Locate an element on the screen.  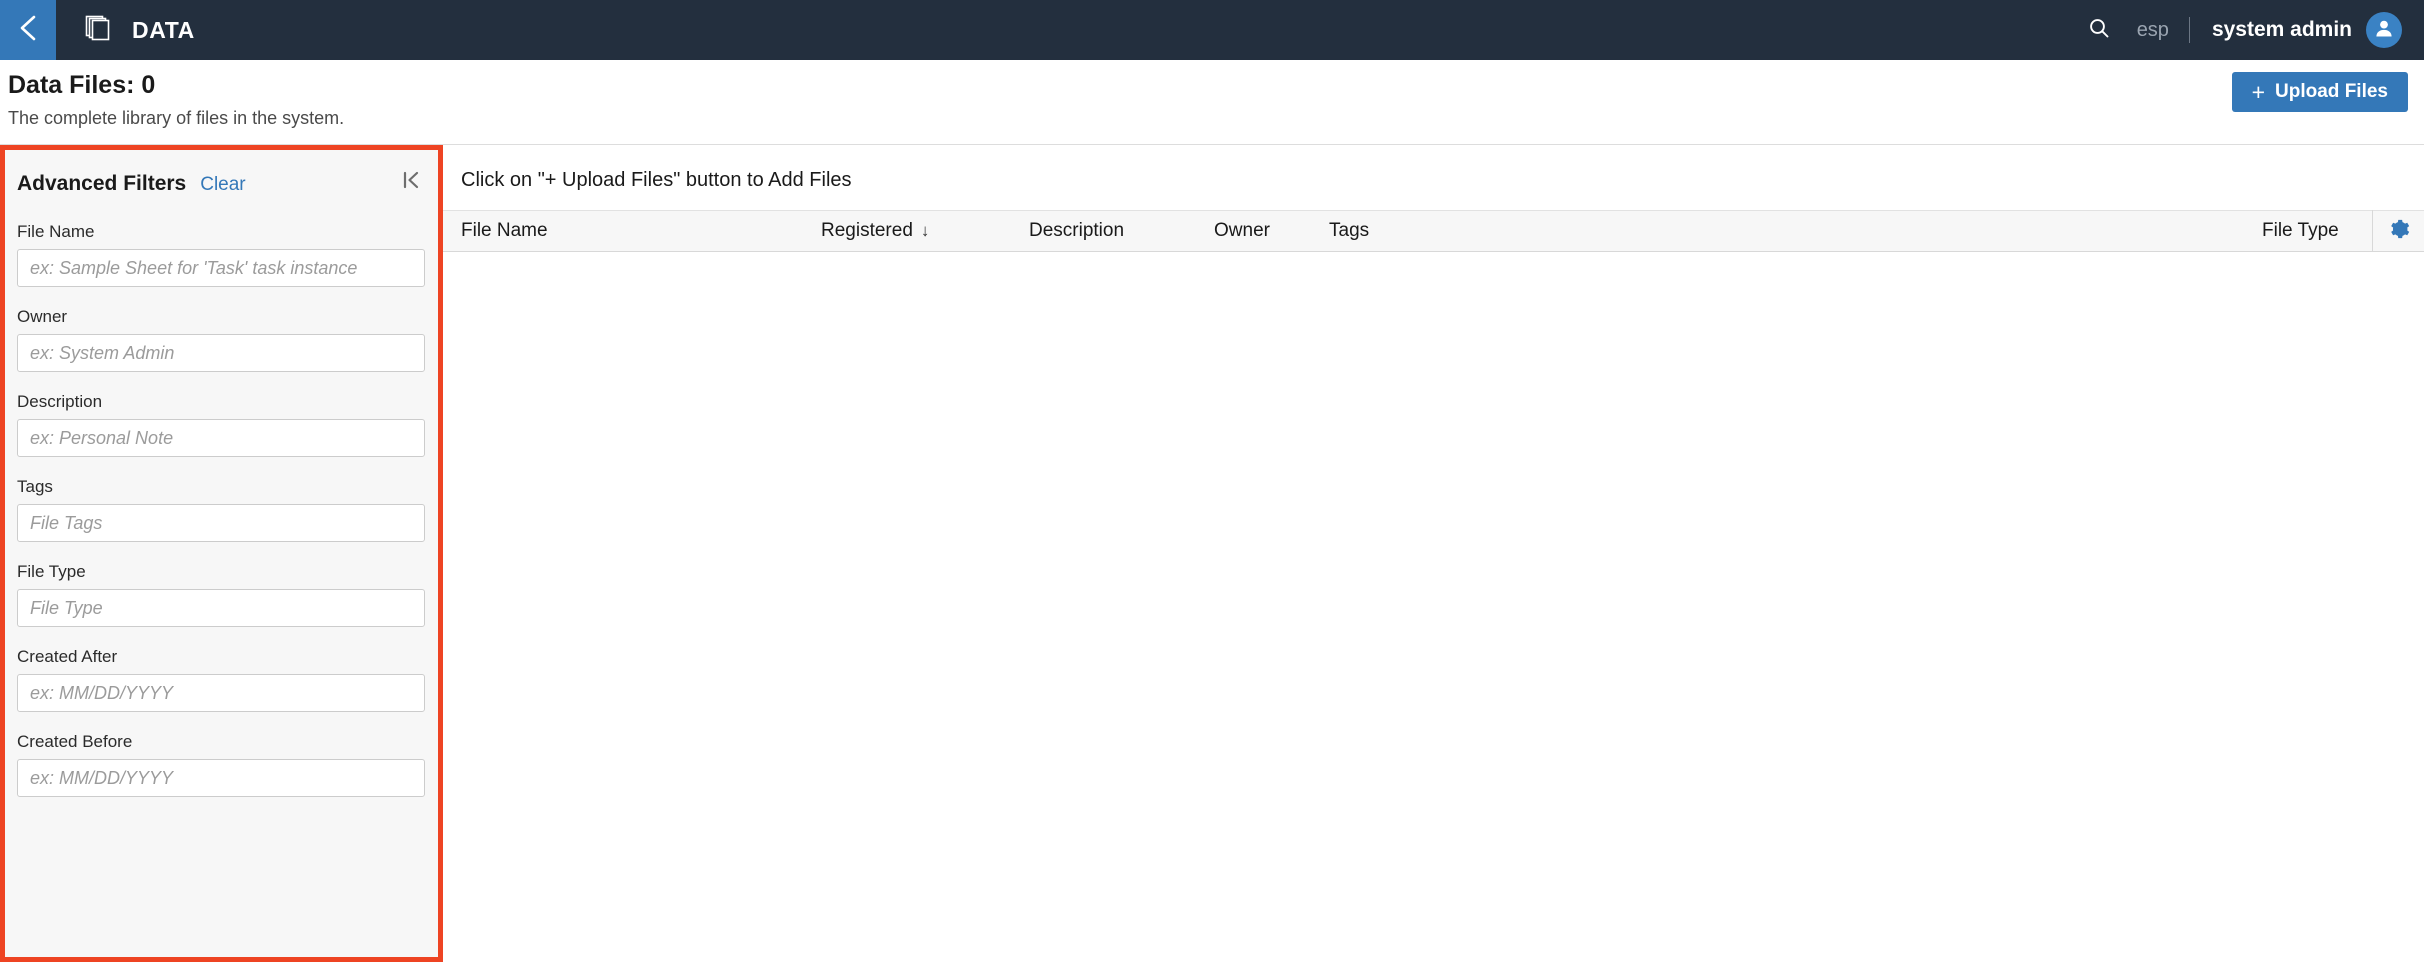
filter-label-owner: Owner is located at coordinates (42, 316).